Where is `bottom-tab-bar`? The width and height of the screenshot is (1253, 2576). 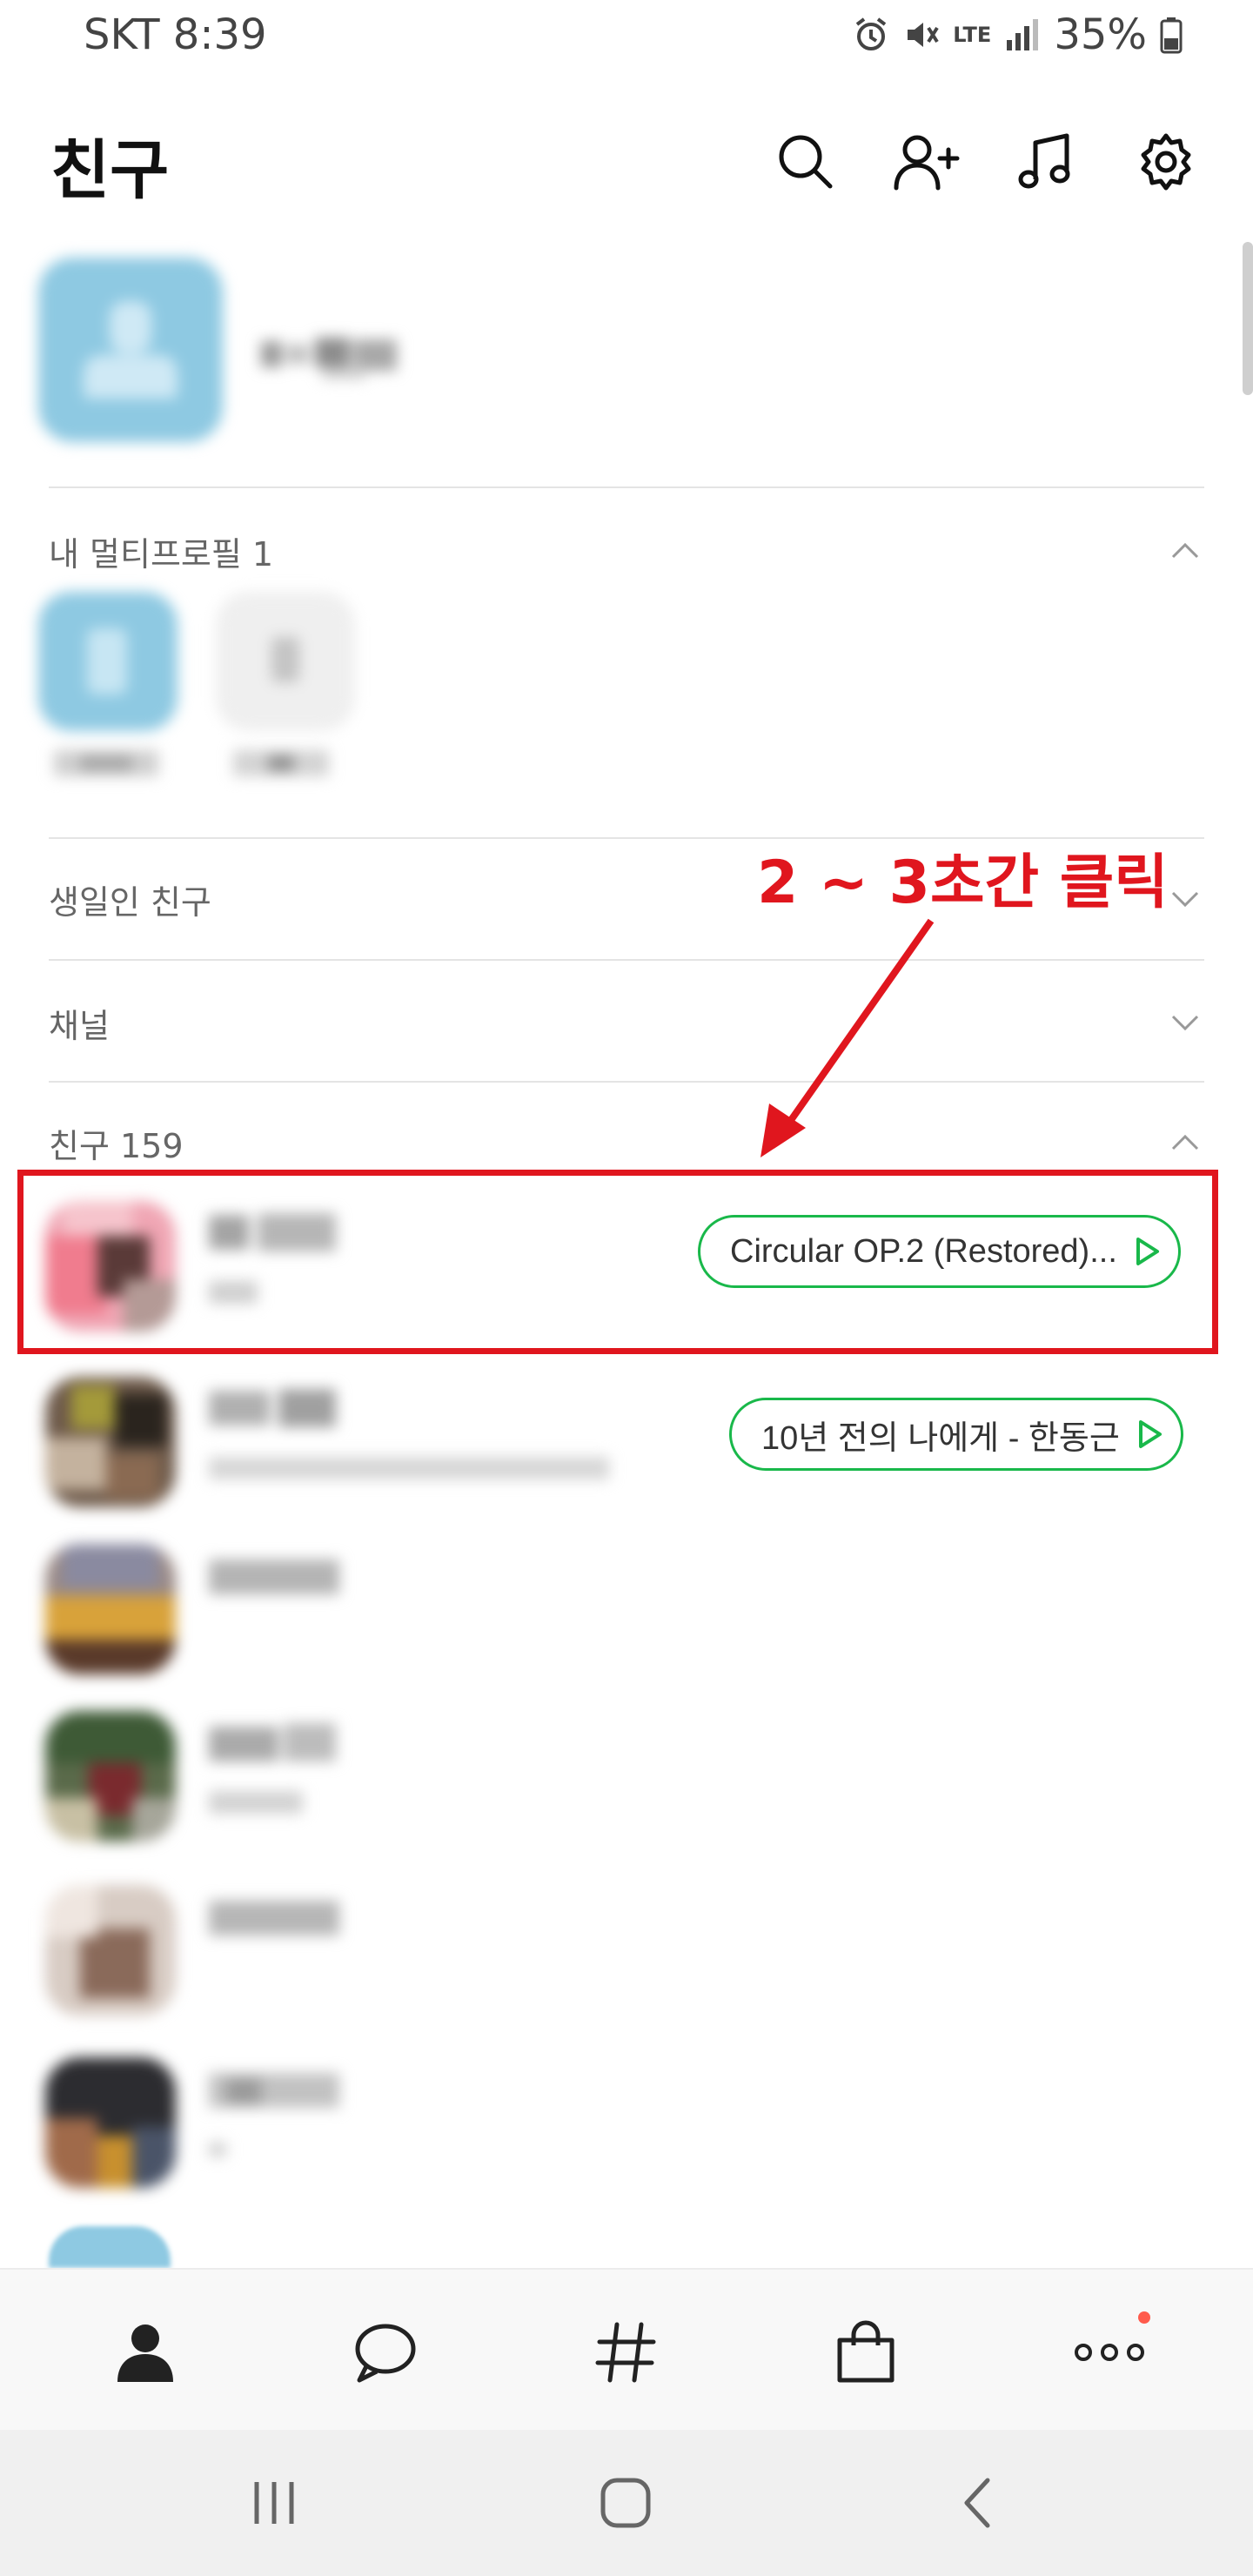 bottom-tab-bar is located at coordinates (626, 2349).